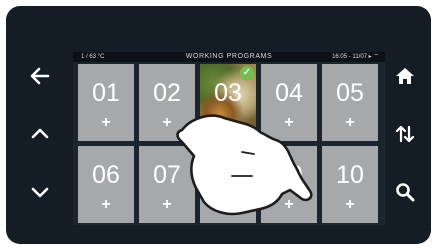 This screenshot has width=437, height=249. I want to click on program-tile-07: 07 +, so click(167, 184).